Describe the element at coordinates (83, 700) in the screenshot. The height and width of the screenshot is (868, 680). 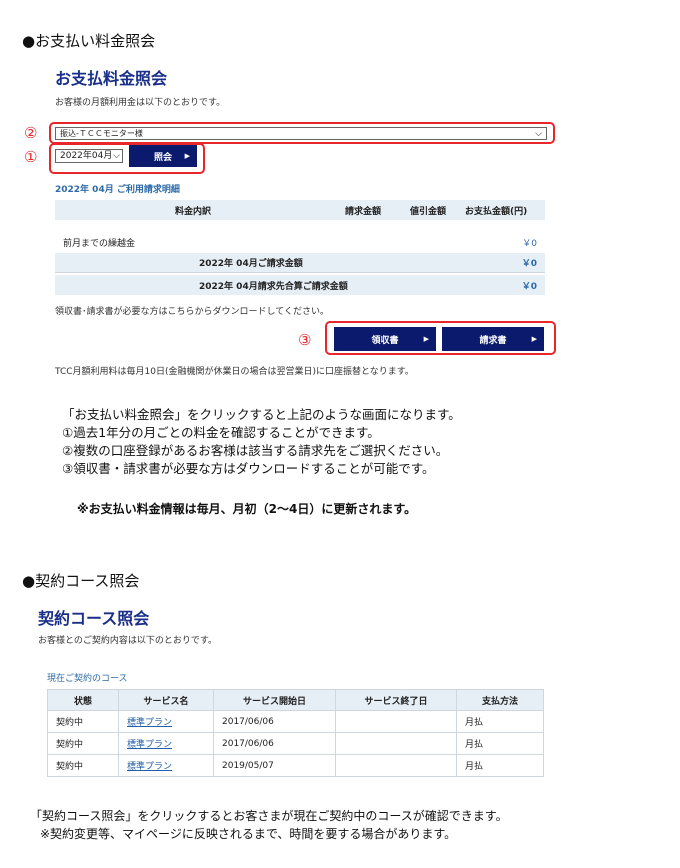
I see `header-status: 状態` at that location.